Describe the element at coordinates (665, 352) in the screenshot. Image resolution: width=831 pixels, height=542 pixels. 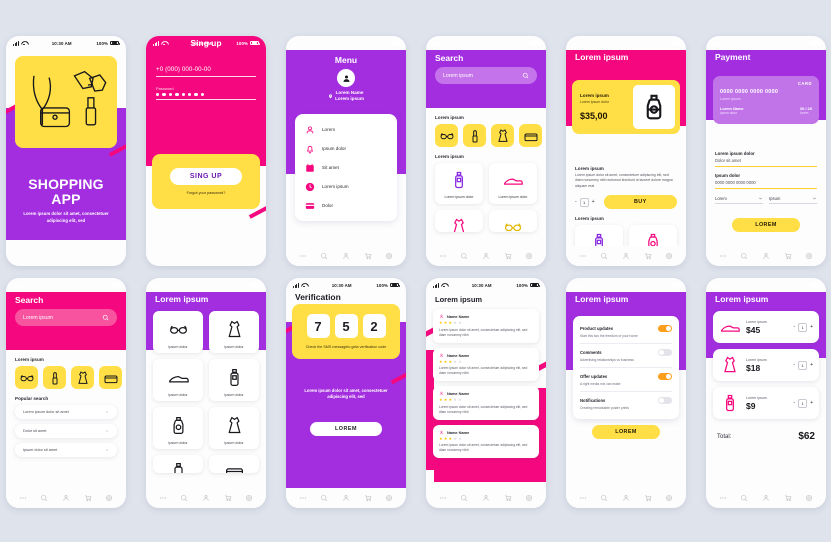
I see `toggle-comments` at that location.